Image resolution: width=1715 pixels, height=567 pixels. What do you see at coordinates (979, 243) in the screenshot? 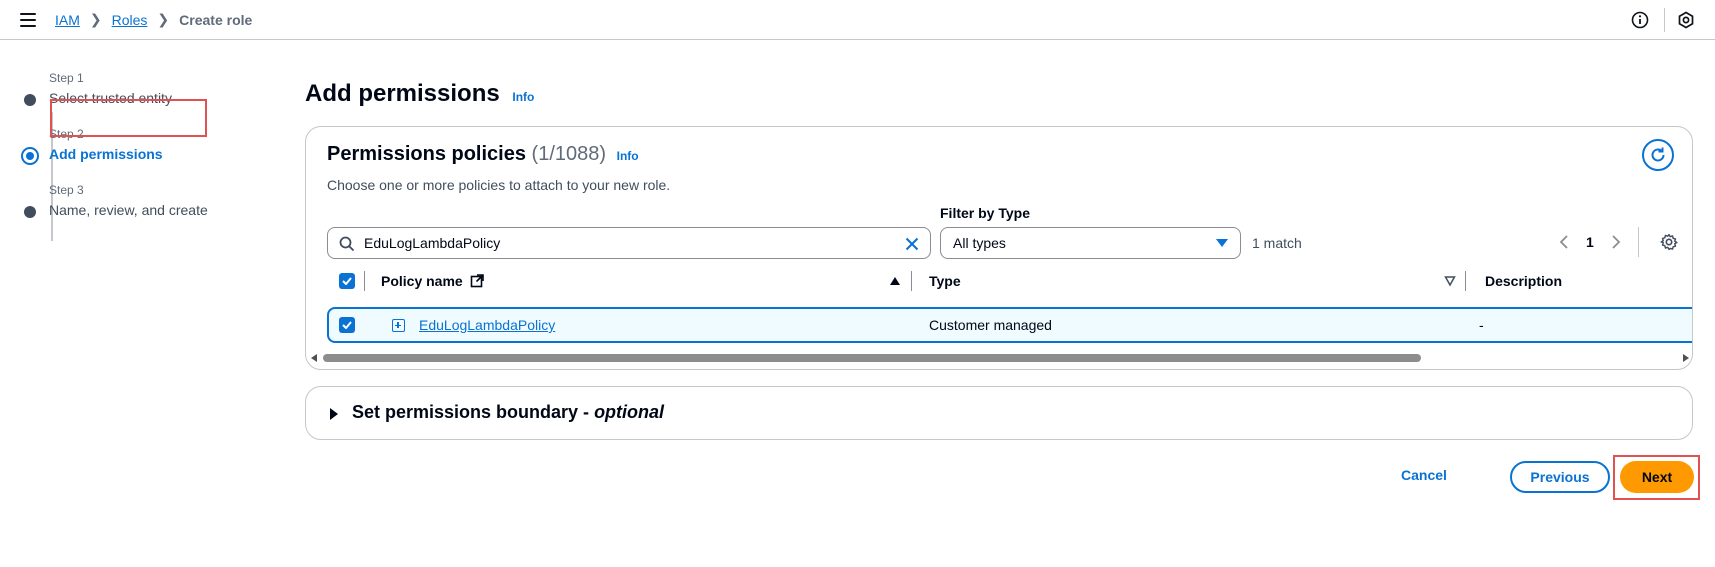
I see `filter-type-value: All types` at bounding box center [979, 243].